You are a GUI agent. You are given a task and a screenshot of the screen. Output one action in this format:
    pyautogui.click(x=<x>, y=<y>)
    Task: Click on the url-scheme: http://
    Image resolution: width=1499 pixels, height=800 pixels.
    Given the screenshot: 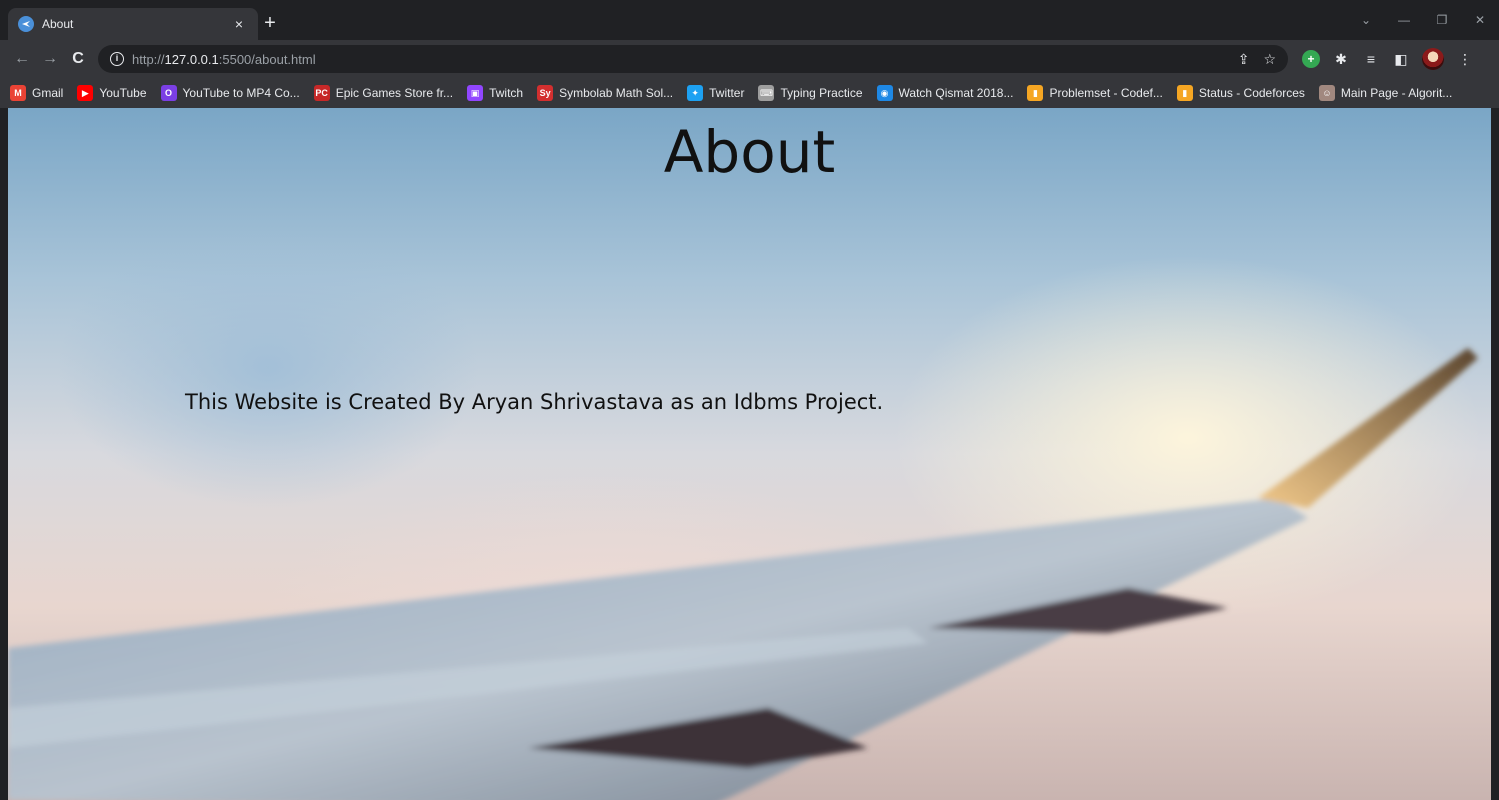 What is the action you would take?
    pyautogui.click(x=148, y=59)
    